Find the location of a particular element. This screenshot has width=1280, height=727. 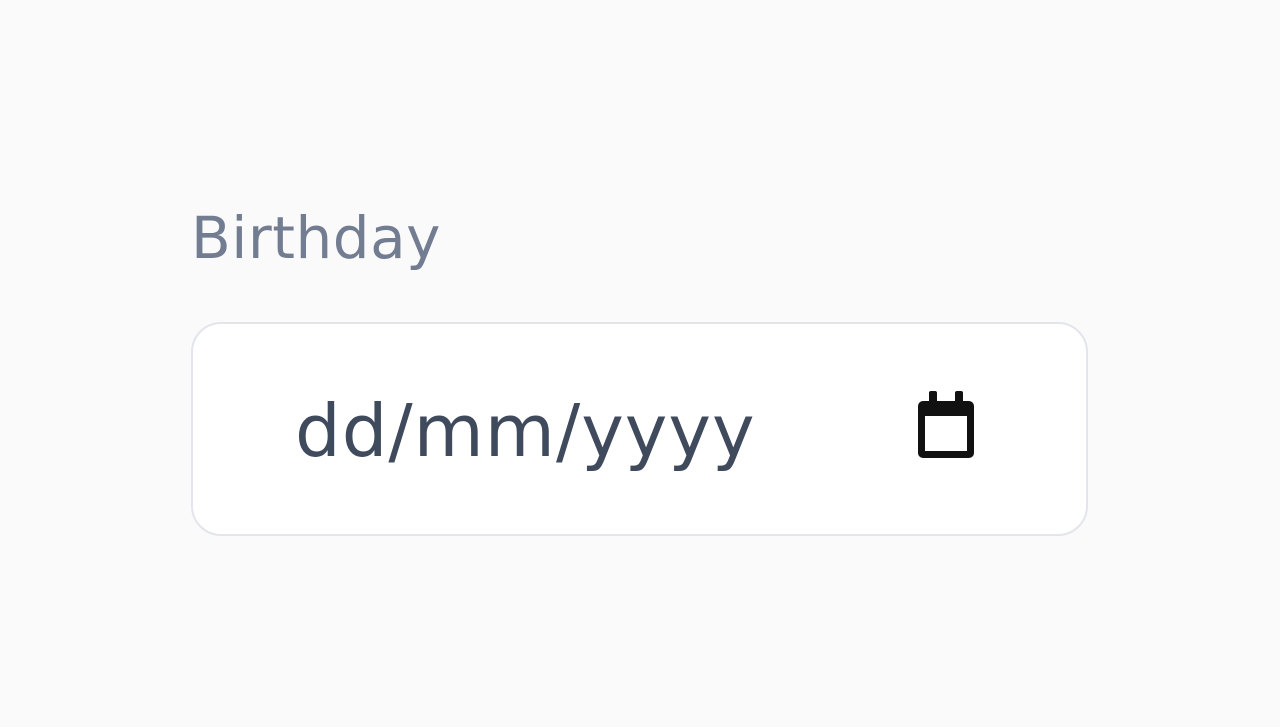

birthday-label: Birthday is located at coordinates (316, 238).